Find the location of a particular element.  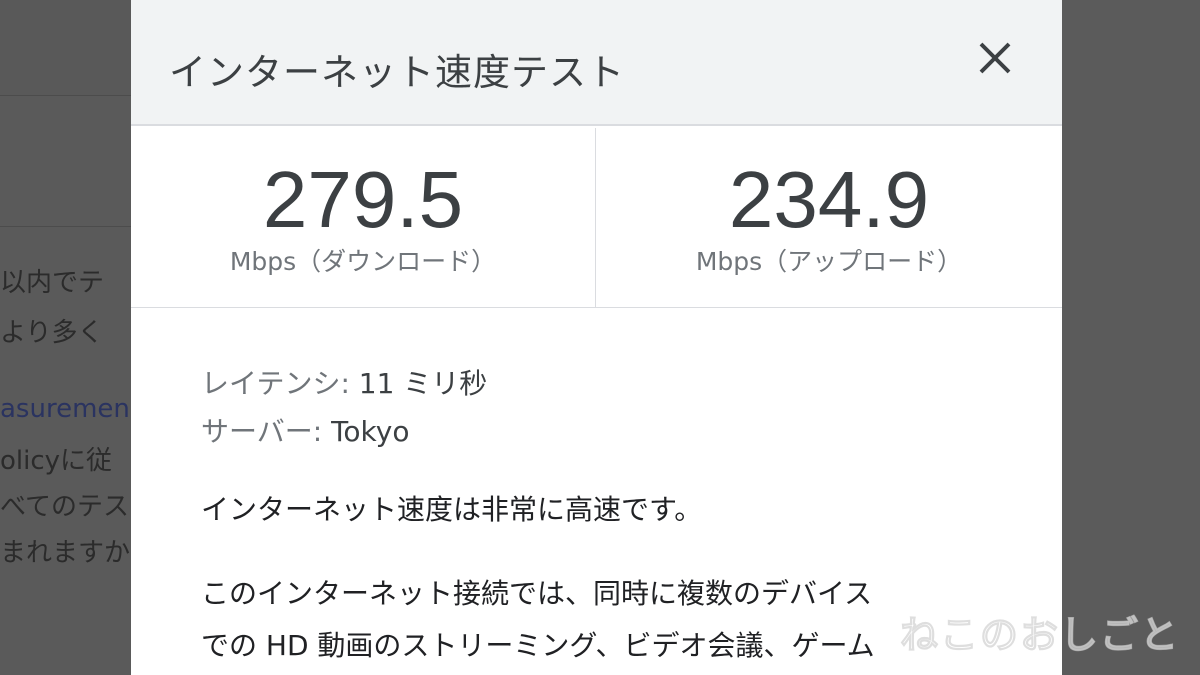

close-icon is located at coordinates (995, 58).